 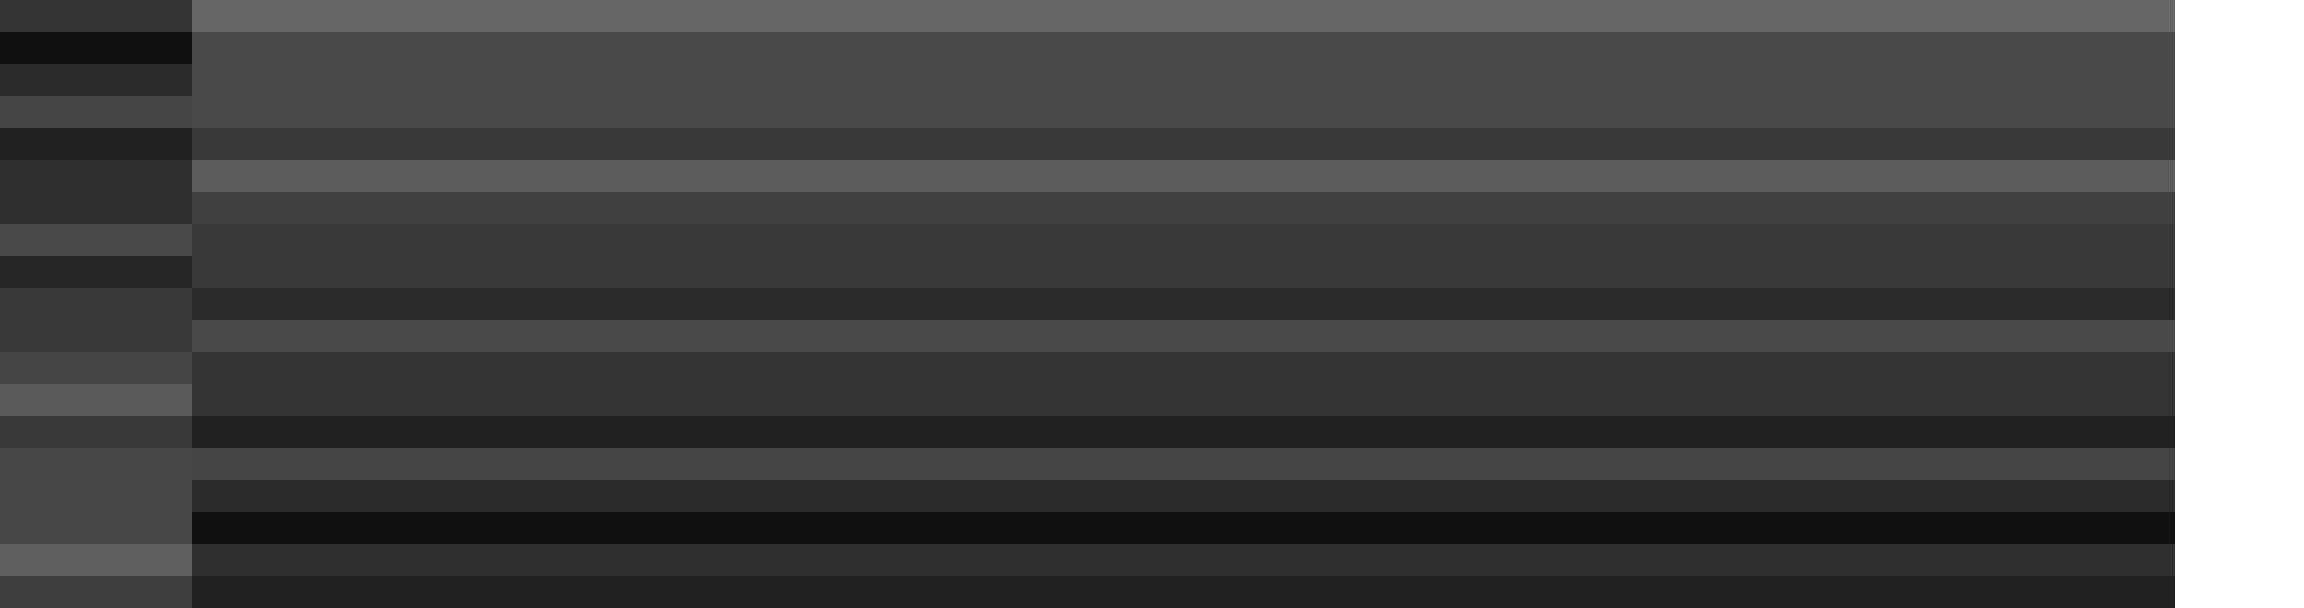 I want to click on left-color-strip, so click(x=96, y=304).